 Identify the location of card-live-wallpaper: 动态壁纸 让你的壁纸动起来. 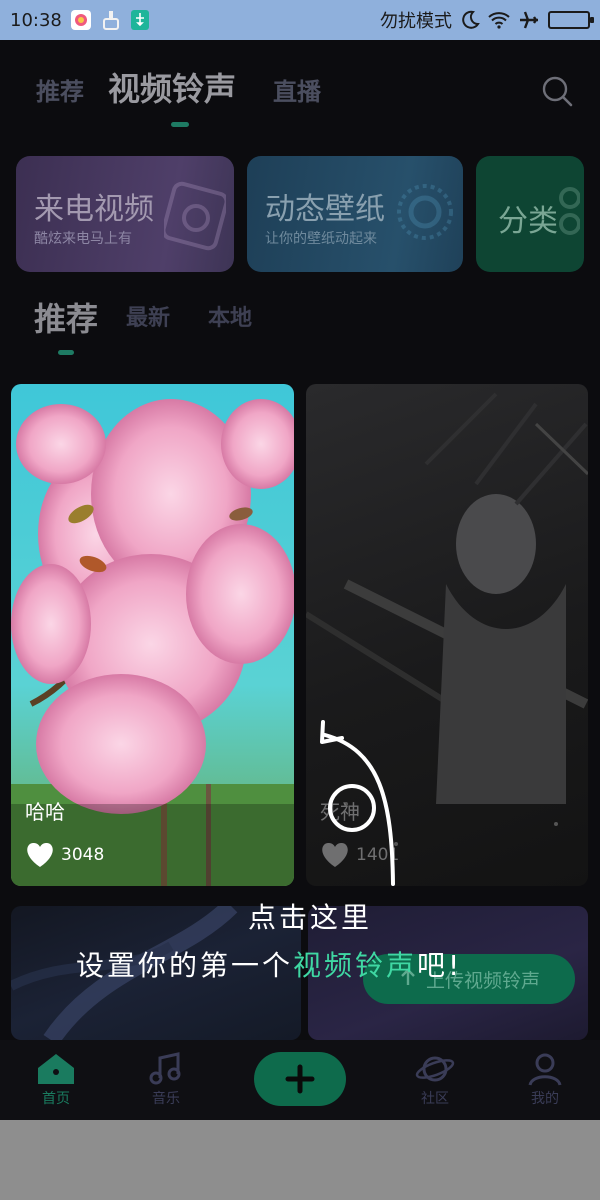
(355, 214).